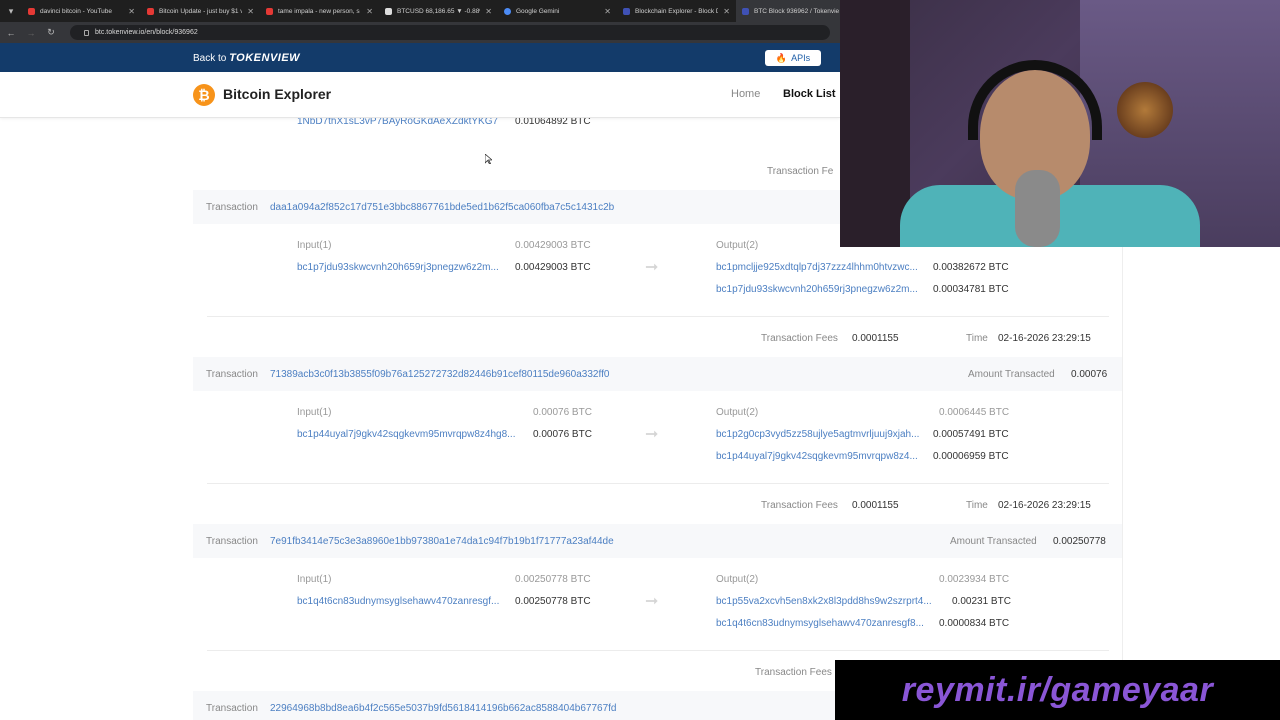 The height and width of the screenshot is (720, 1280). Describe the element at coordinates (562, 434) in the screenshot. I see `input-amount: 0.00076 BTC` at that location.